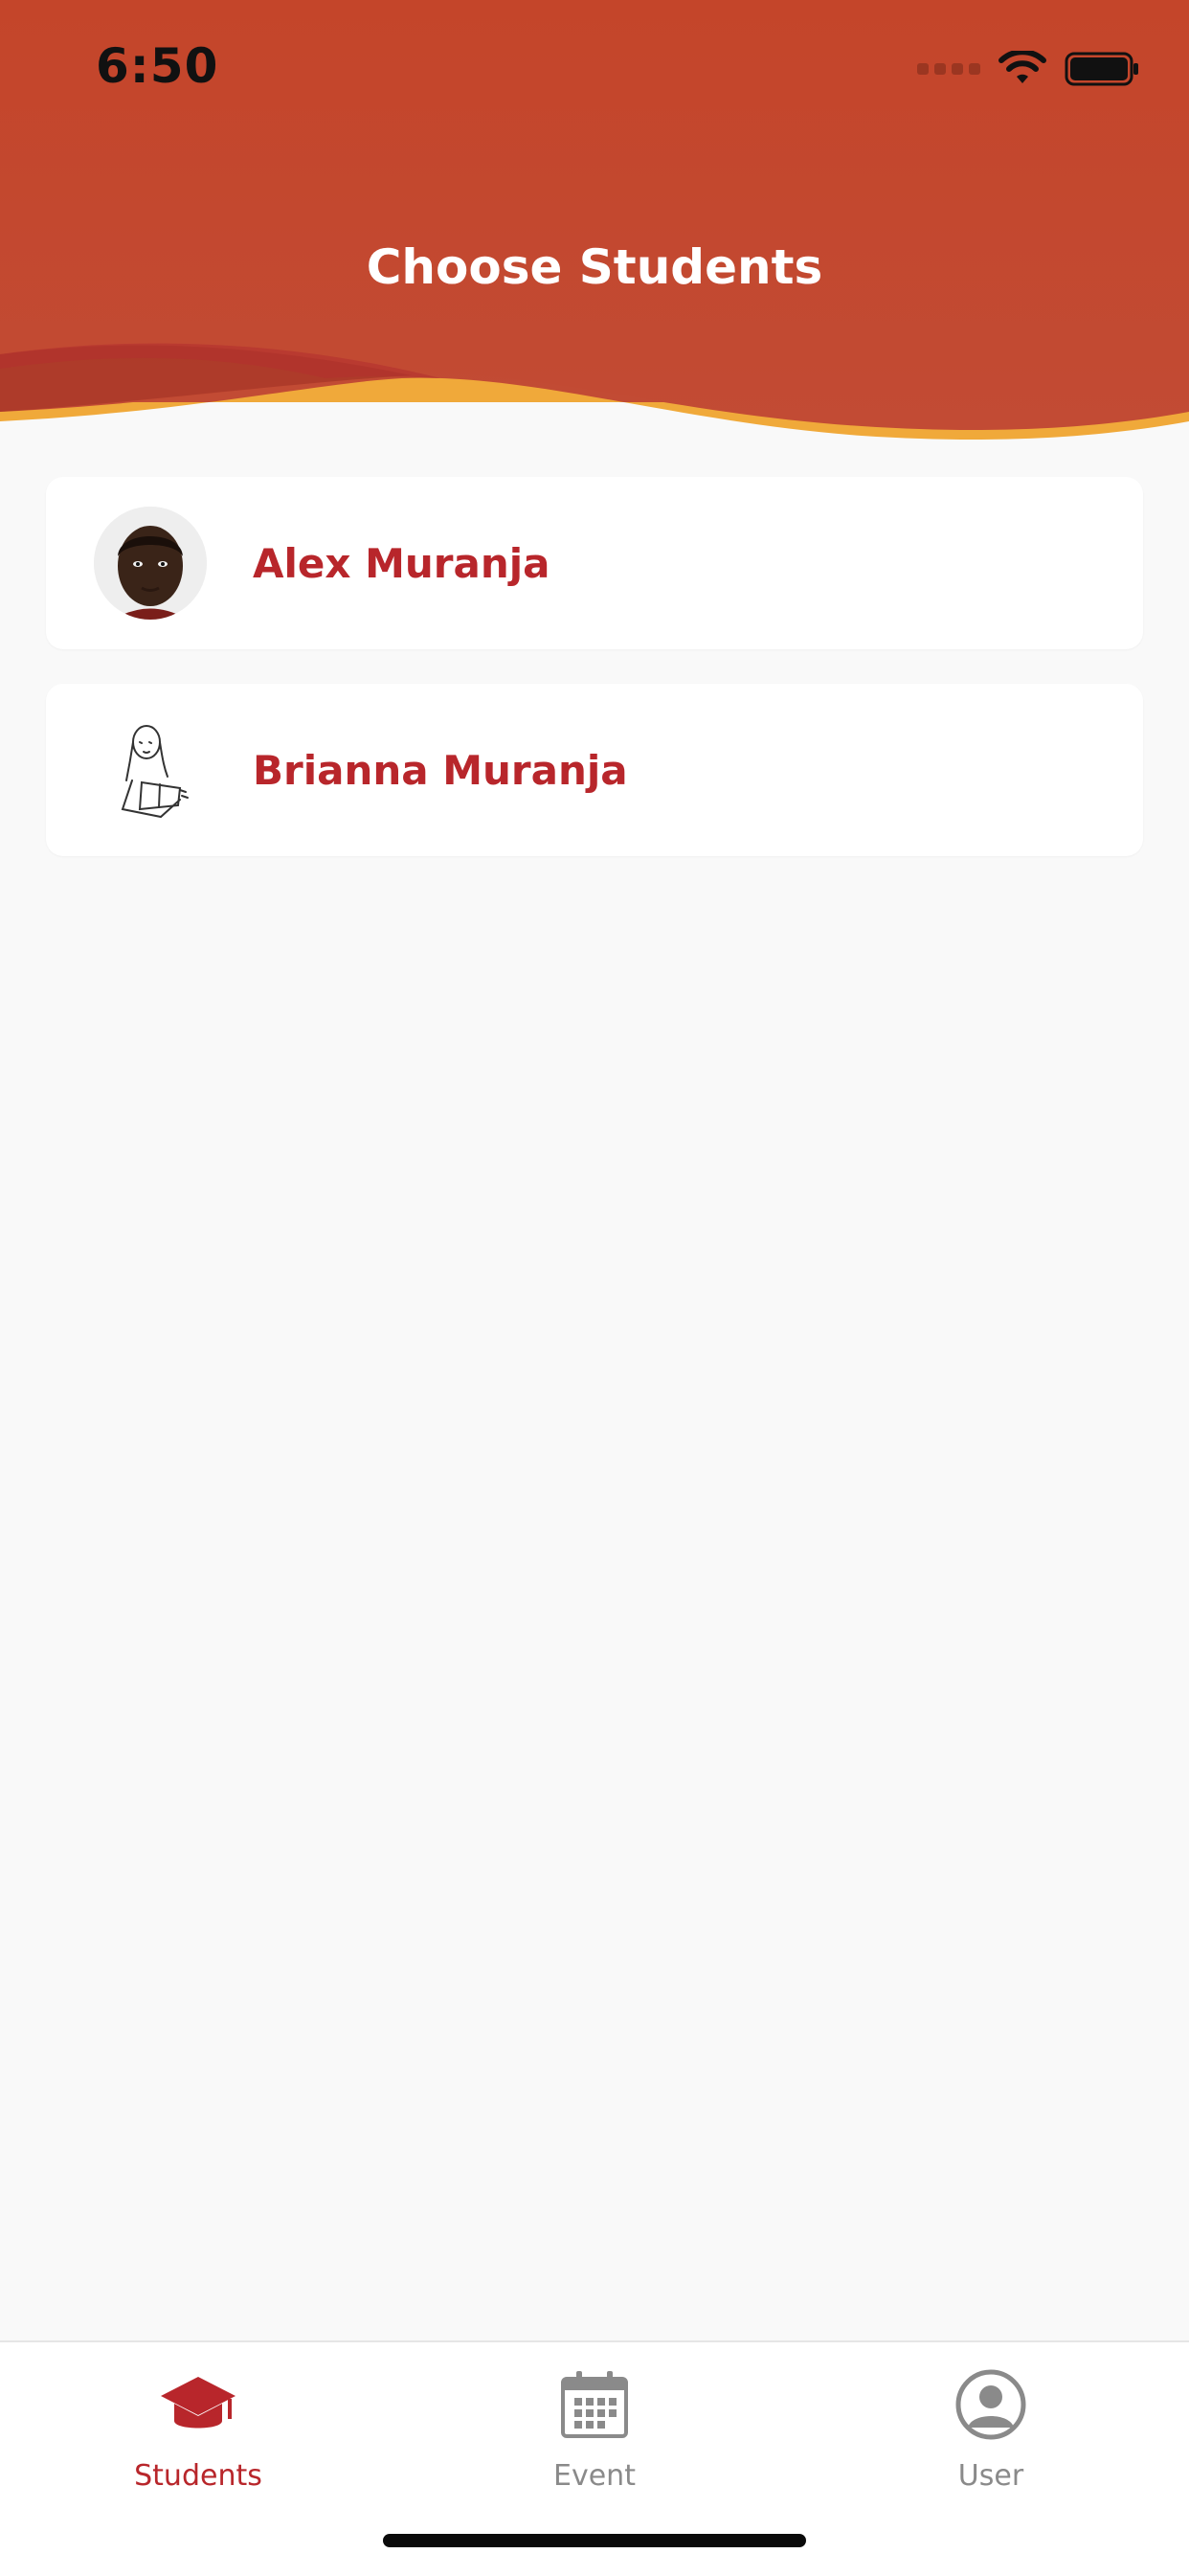 This screenshot has width=1189, height=2576. Describe the element at coordinates (990, 2476) in the screenshot. I see `tab-user-label: User` at that location.